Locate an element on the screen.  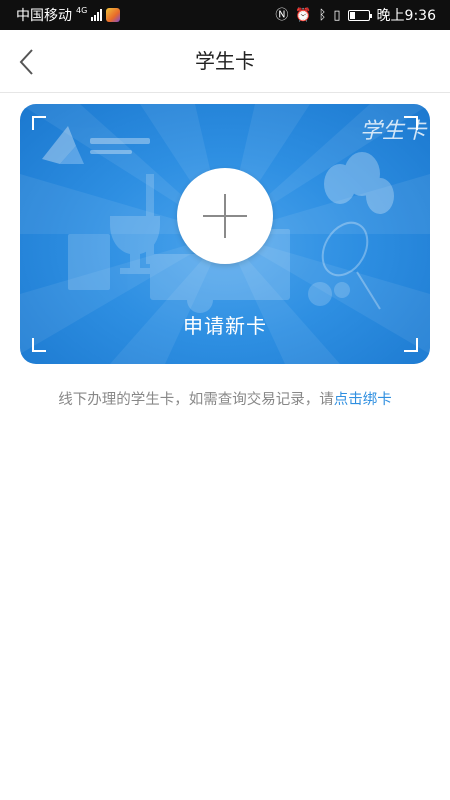
status-bar: 中国移动 4G Ⓝ ⏰ ᛒ ▯ 晚上9:36 is located at coordinates (225, 15).